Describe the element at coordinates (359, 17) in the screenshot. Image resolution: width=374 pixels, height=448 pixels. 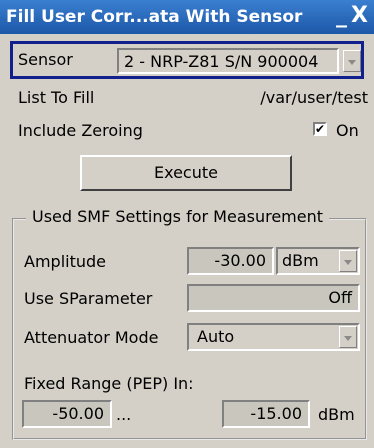
I see `close-icon: X` at that location.